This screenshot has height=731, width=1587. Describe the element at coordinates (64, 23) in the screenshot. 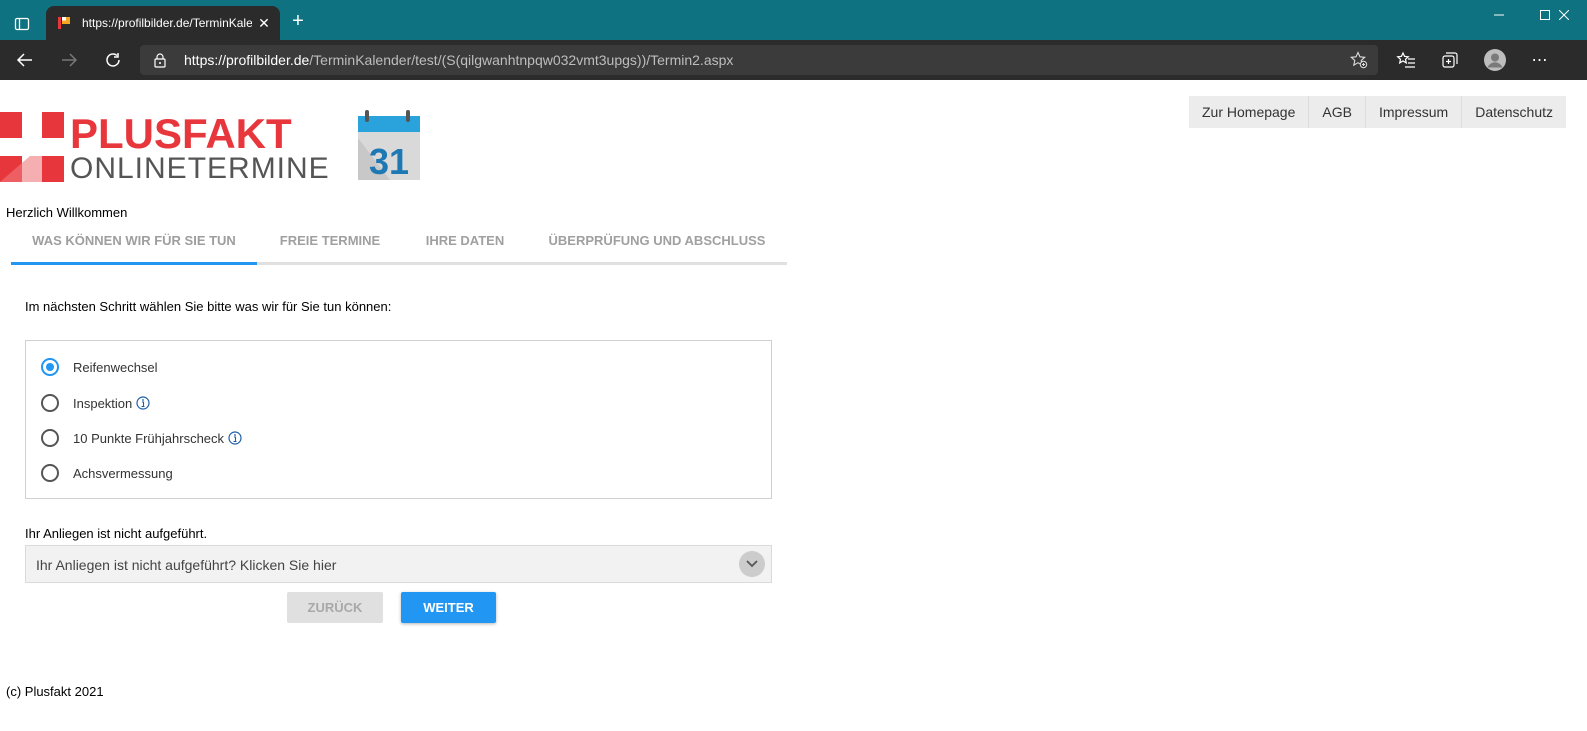

I see `site-favicon-icon` at that location.